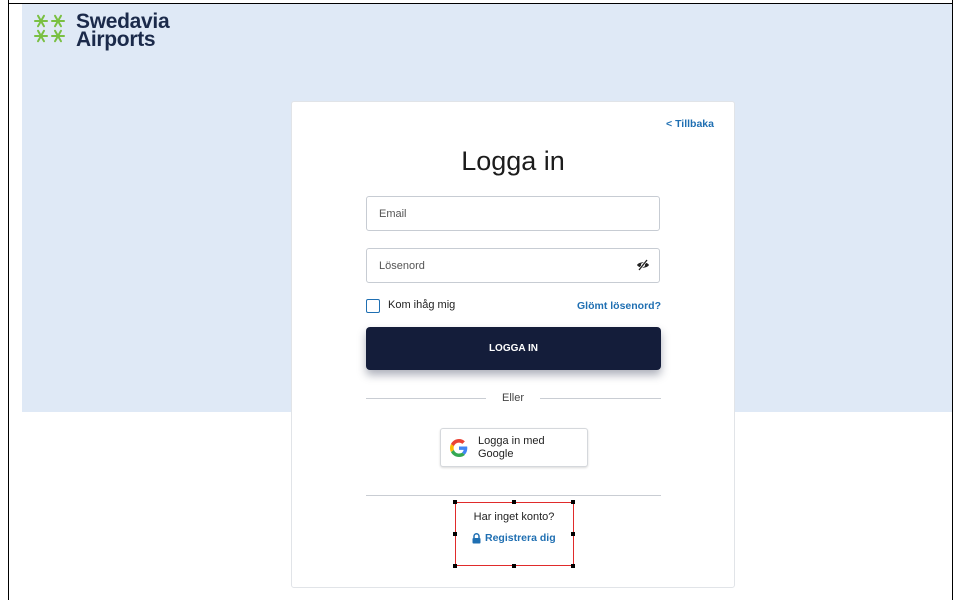 The width and height of the screenshot is (955, 600). What do you see at coordinates (455, 566) in the screenshot?
I see `highlight-handle-bl` at bounding box center [455, 566].